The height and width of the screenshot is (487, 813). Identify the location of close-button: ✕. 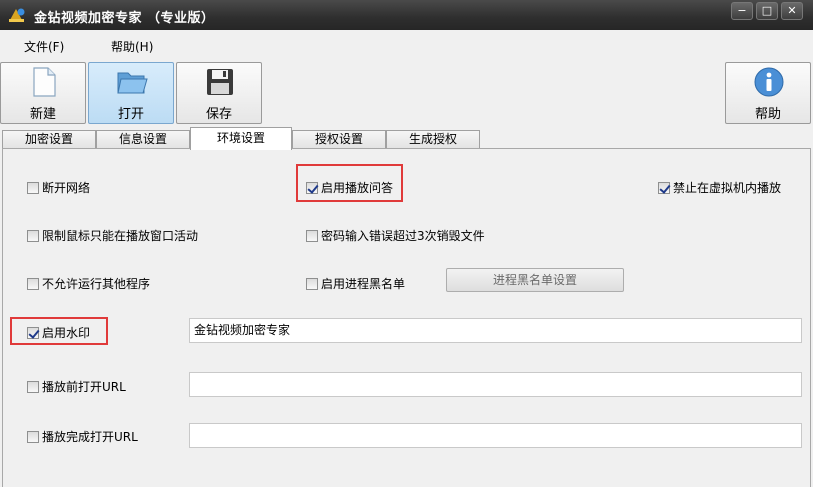
(792, 11).